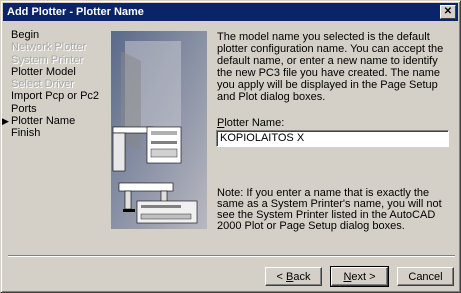  What do you see at coordinates (60, 35) in the screenshot?
I see `step-begin: Begin` at bounding box center [60, 35].